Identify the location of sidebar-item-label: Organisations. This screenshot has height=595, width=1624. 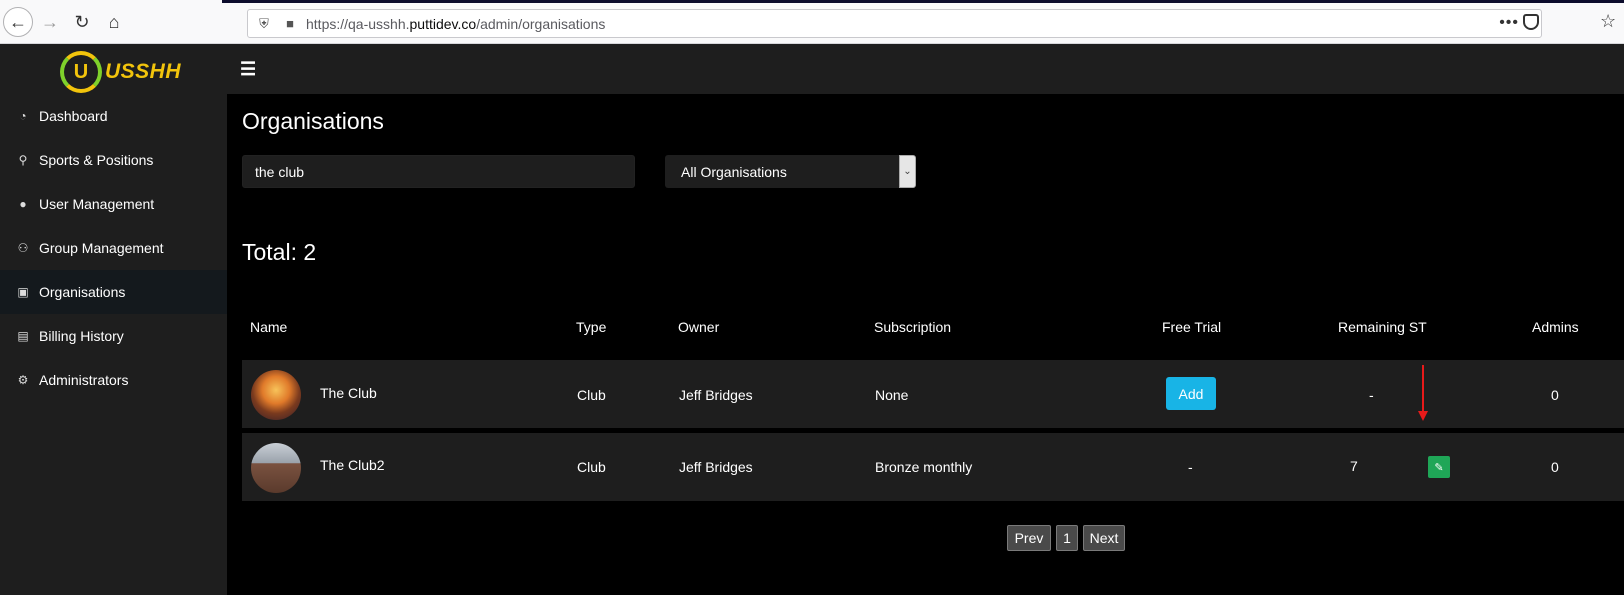
(82, 292).